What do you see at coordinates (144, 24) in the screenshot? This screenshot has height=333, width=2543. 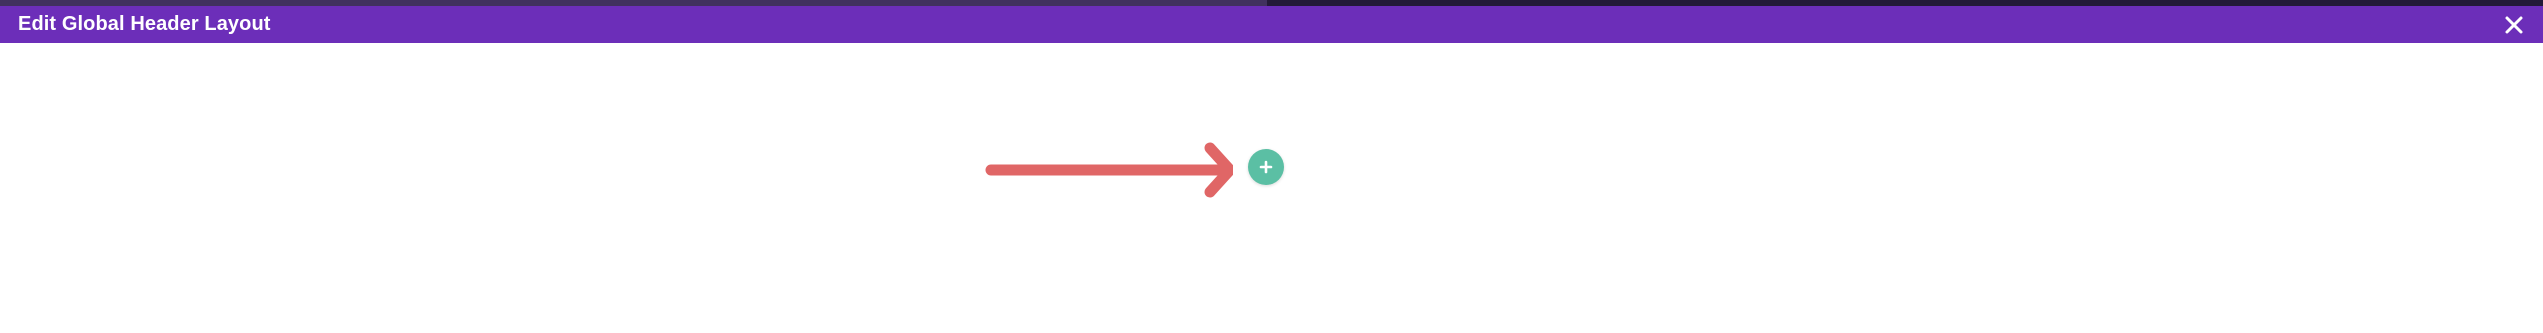 I see `modal-title: Edit Global Header Layout` at bounding box center [144, 24].